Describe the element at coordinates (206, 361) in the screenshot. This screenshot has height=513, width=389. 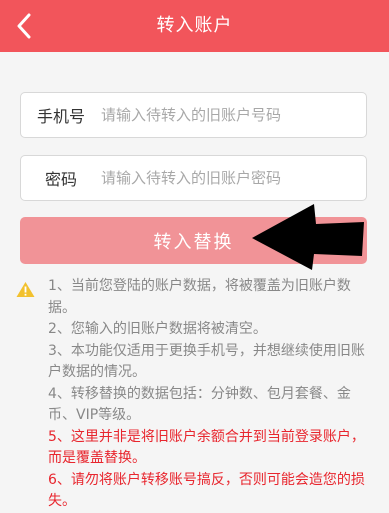
I see `note-item: 3、本功能仅适用于更换手机号，并想继续使用旧账户数据的情况。` at that location.